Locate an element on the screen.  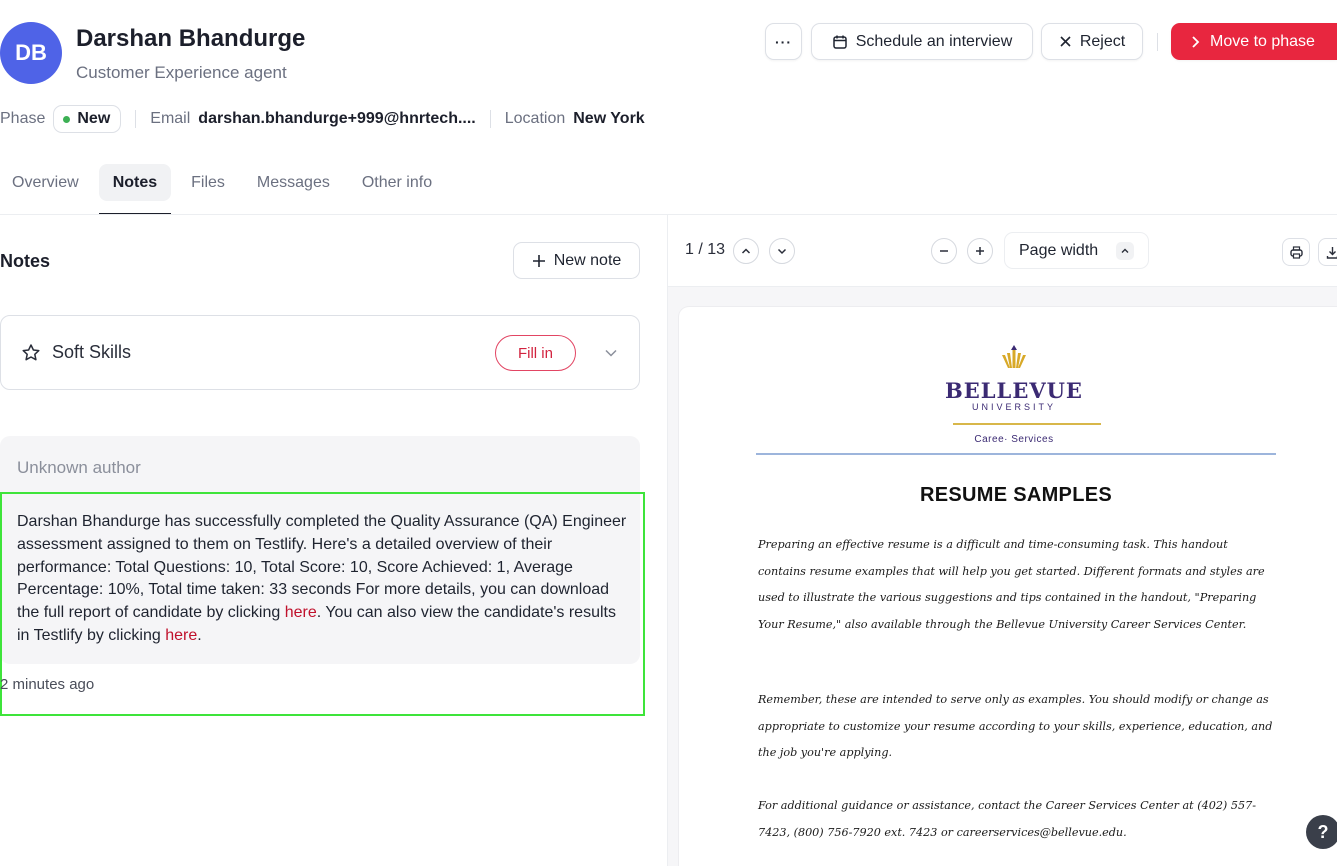
schedule-interview-label: Schedule an interview is located at coordinates (934, 41).